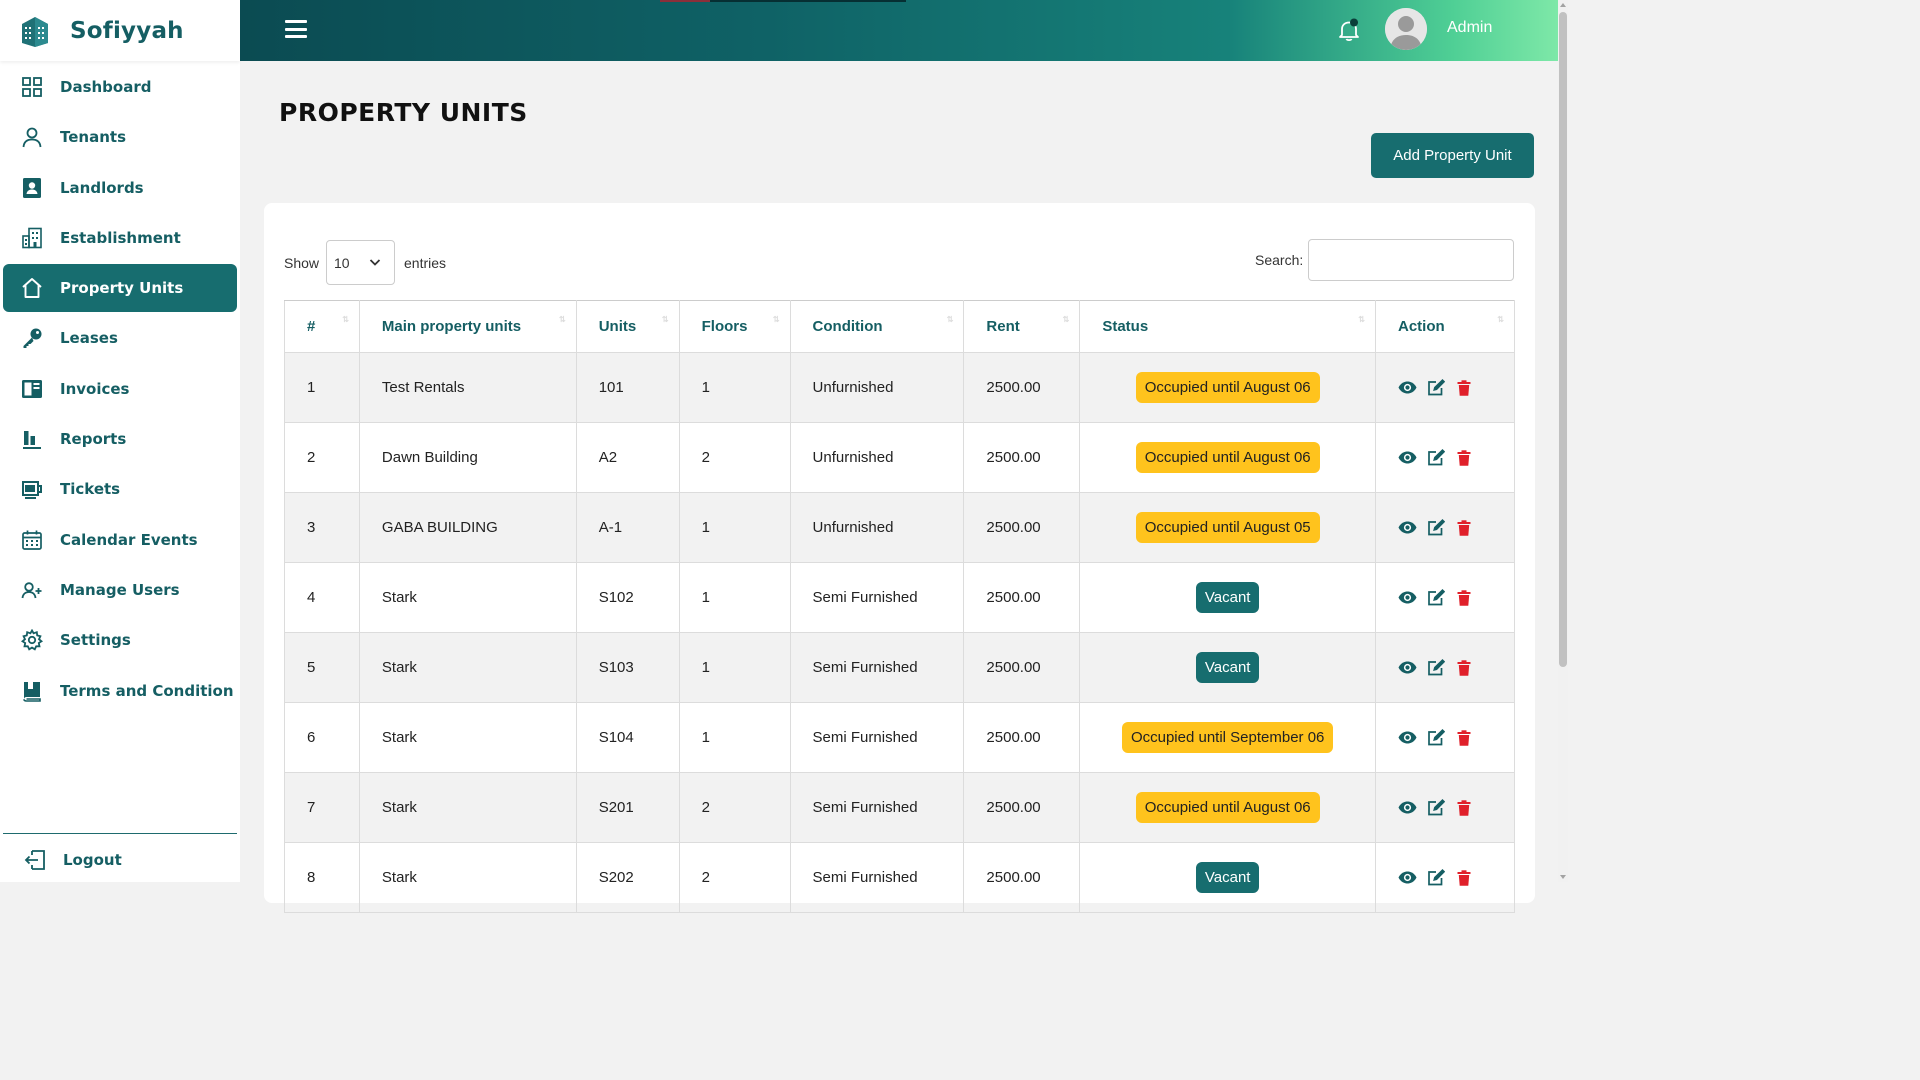 This screenshot has height=1080, width=1920. Describe the element at coordinates (120, 489) in the screenshot. I see `sidebar-item-tickets: Tickets` at that location.